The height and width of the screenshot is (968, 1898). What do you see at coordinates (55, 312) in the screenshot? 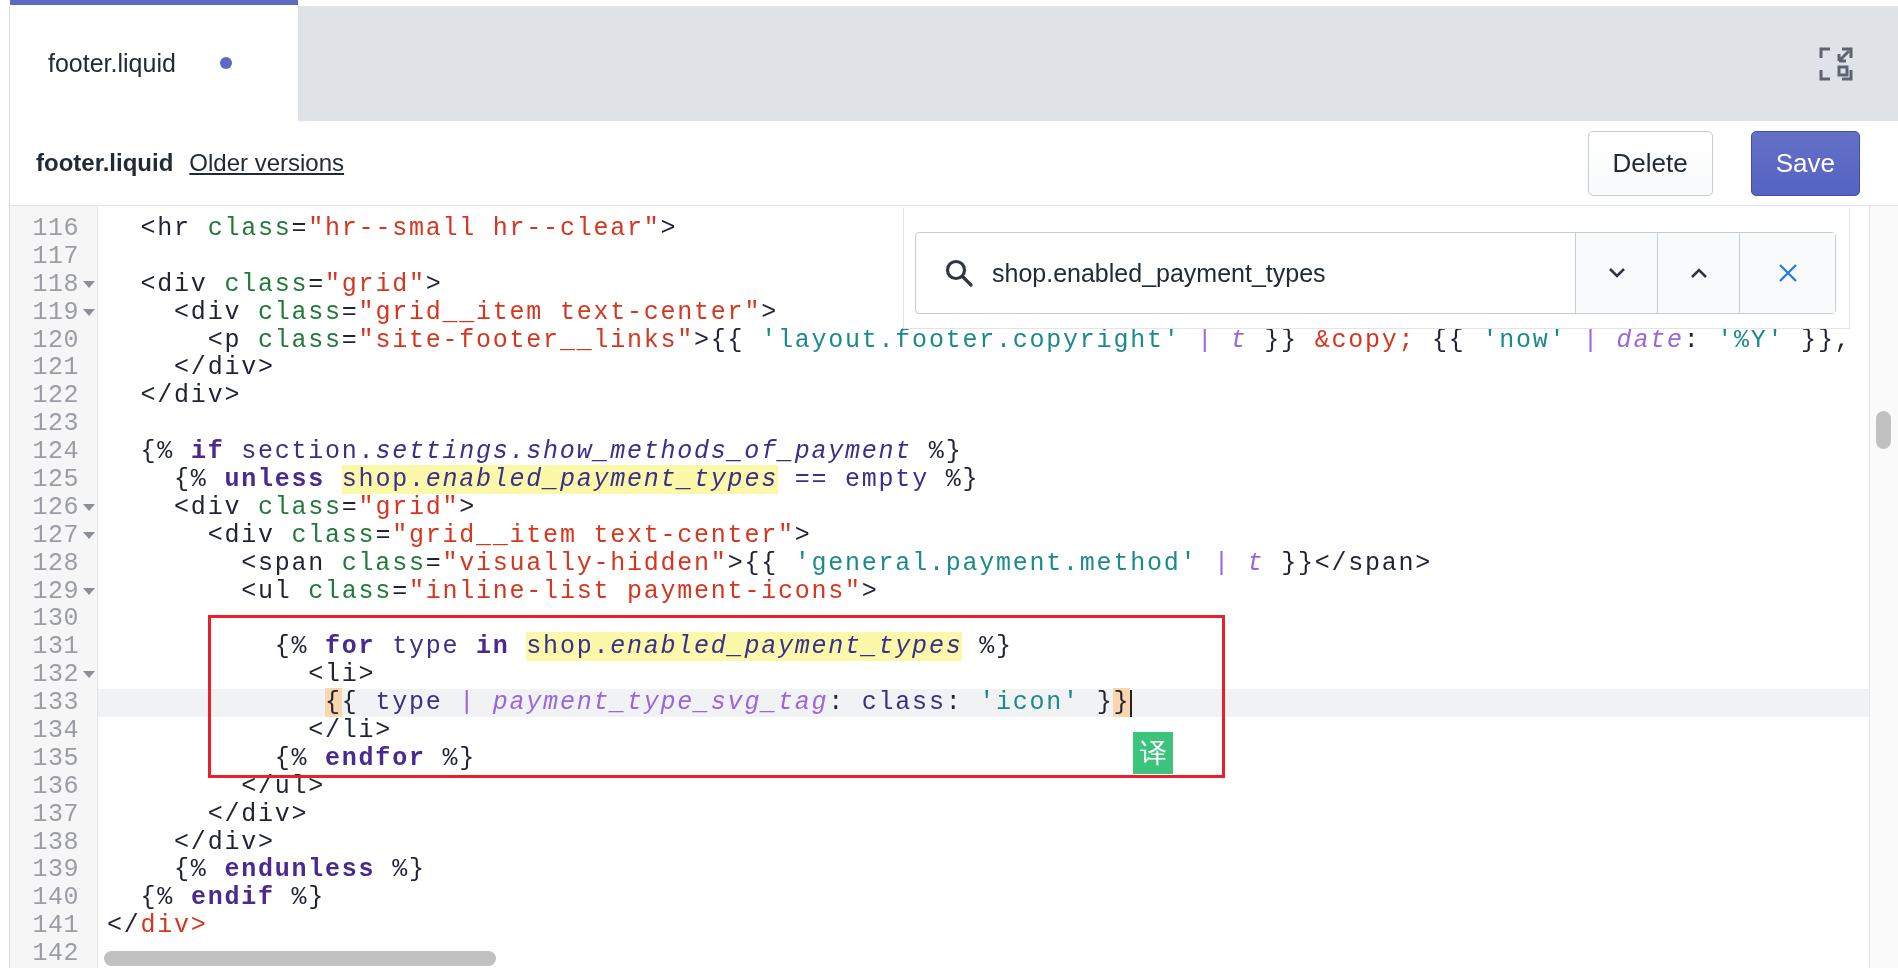
I see `line-number: 119` at bounding box center [55, 312].